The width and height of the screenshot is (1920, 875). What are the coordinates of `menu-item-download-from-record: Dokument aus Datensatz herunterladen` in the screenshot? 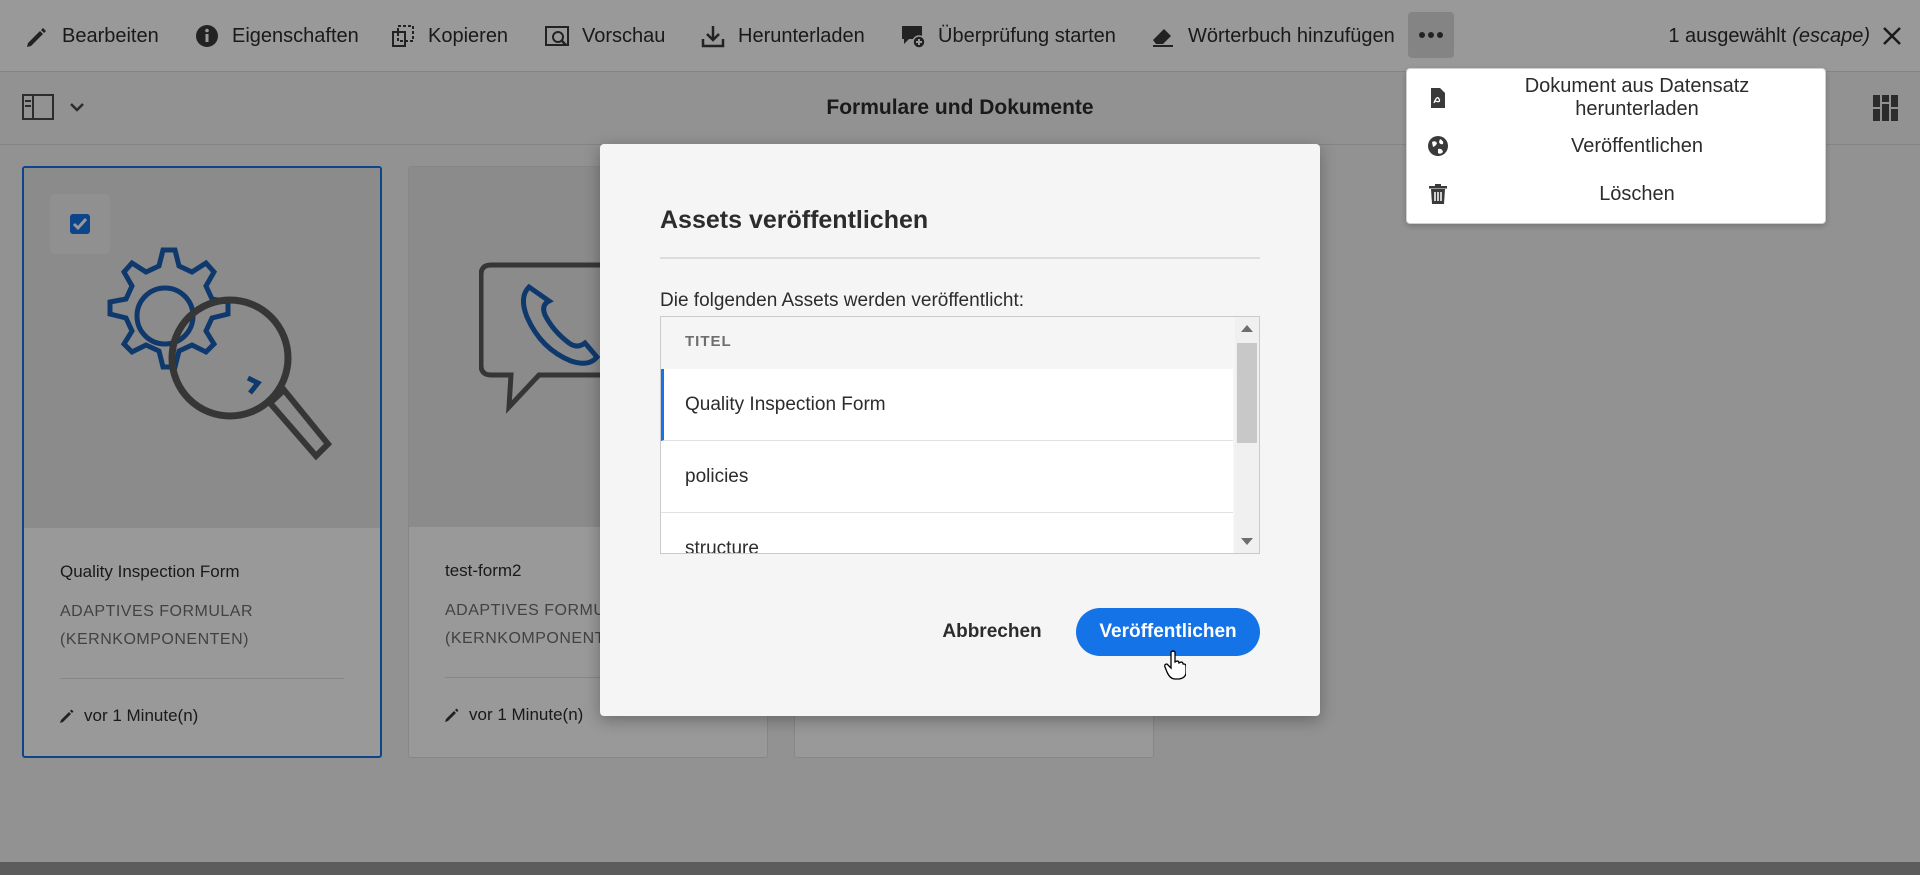 It's located at (1616, 98).